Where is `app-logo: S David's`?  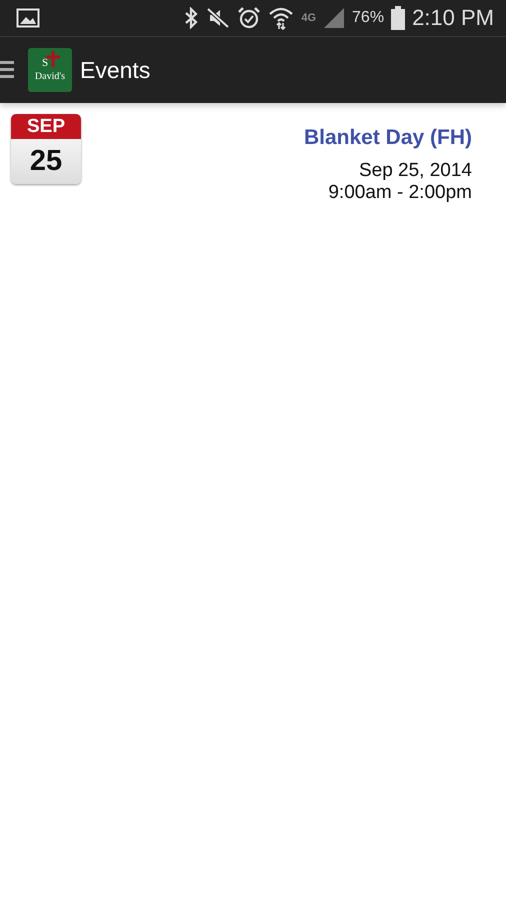 app-logo: S David's is located at coordinates (50, 70).